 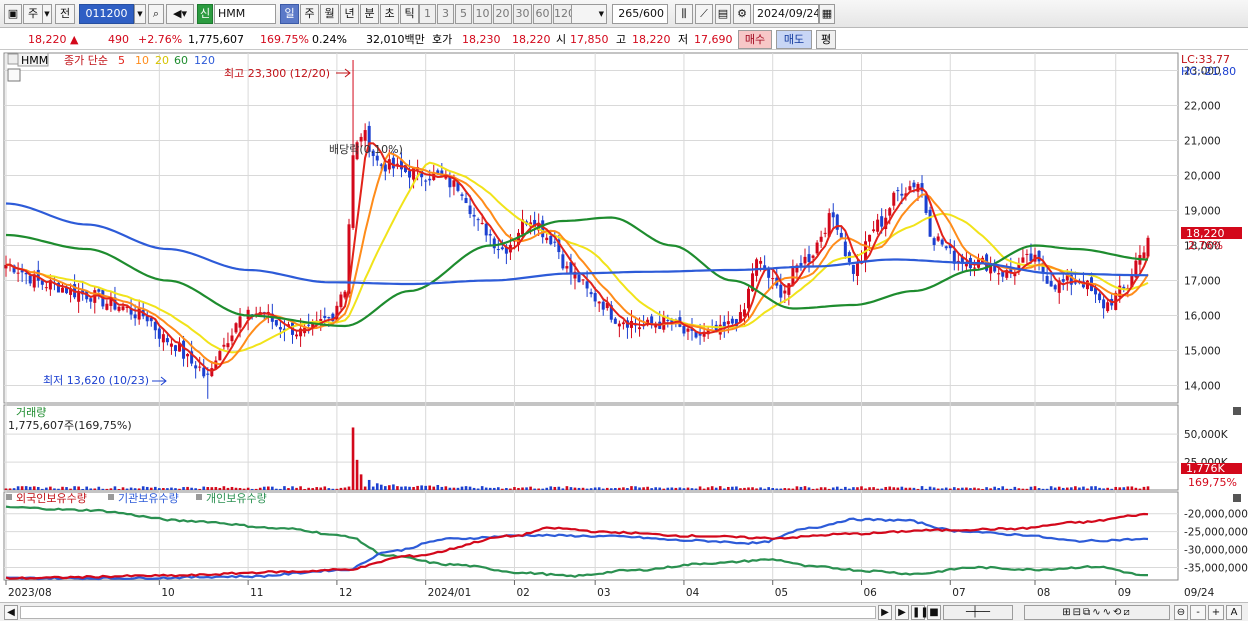 I want to click on calendar-icon: ▦, so click(x=827, y=14).